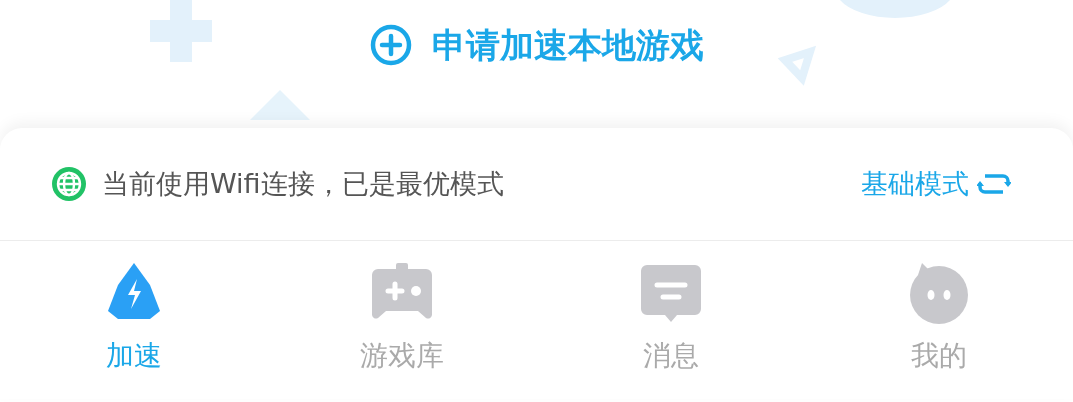  Describe the element at coordinates (69, 184) in the screenshot. I see `globe-icon` at that location.